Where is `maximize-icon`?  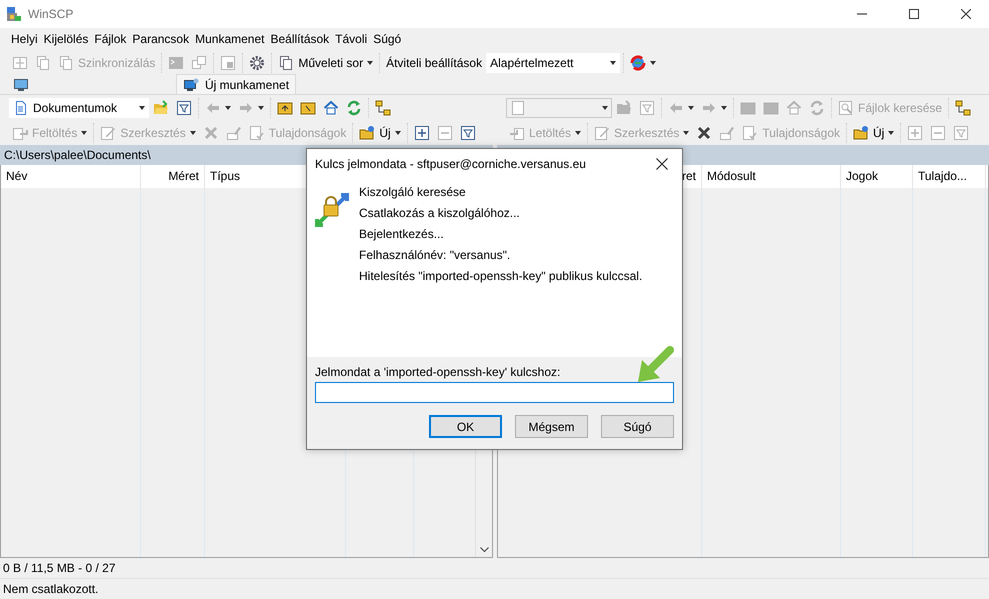
maximize-icon is located at coordinates (914, 14).